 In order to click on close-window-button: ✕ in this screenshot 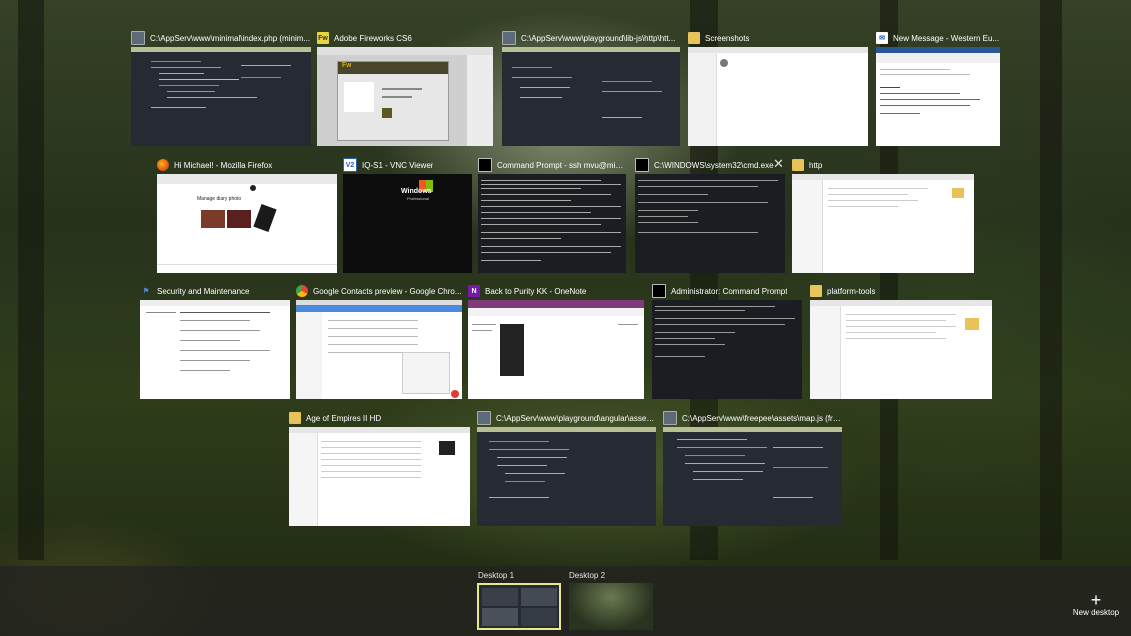, I will do `click(778, 164)`.